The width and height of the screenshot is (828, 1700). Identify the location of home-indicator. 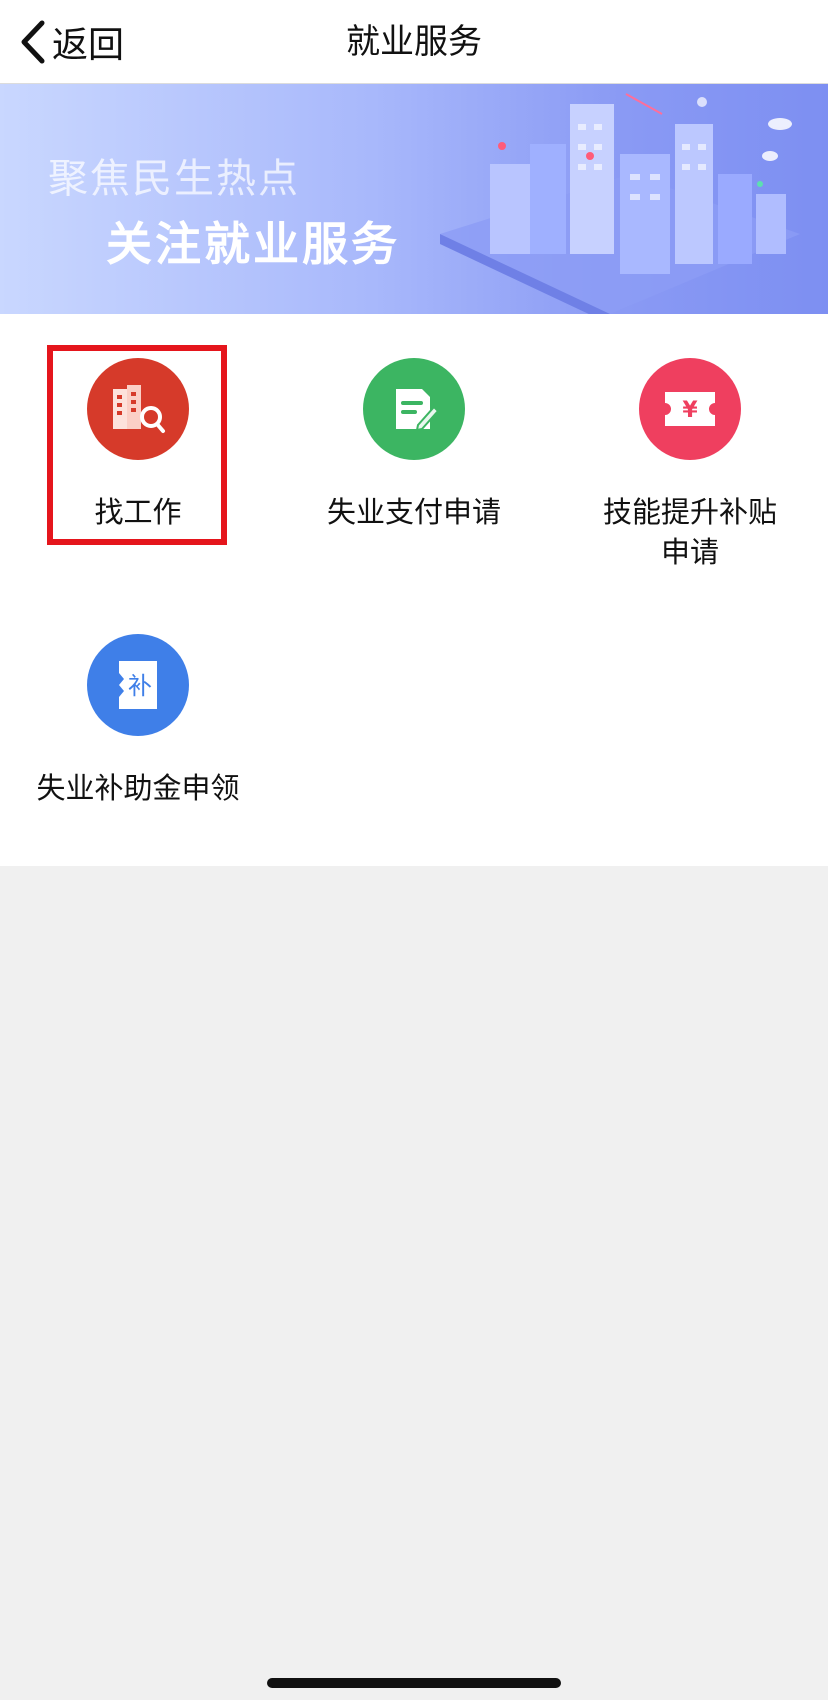
(414, 1683).